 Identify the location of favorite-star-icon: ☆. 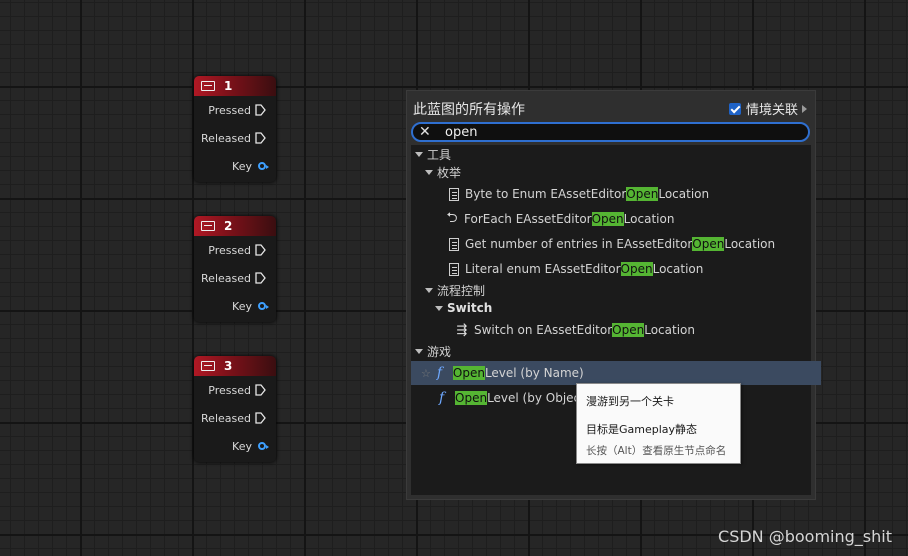
(426, 373).